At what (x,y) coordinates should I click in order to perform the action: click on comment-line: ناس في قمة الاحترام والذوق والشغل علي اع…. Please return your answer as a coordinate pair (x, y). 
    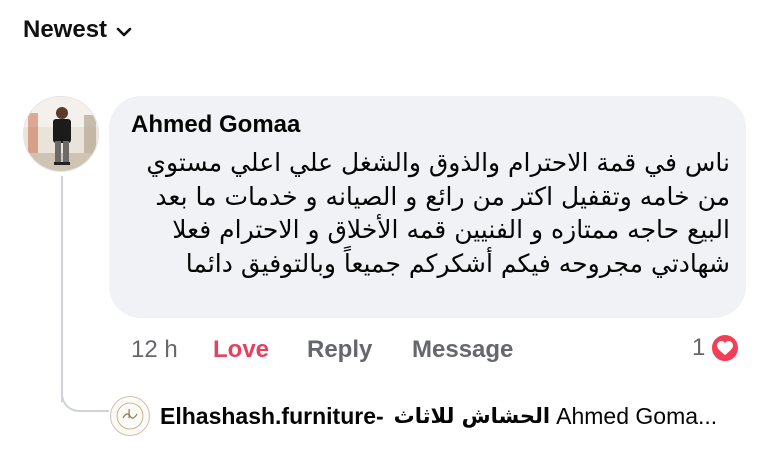
    Looking at the image, I should click on (438, 162).